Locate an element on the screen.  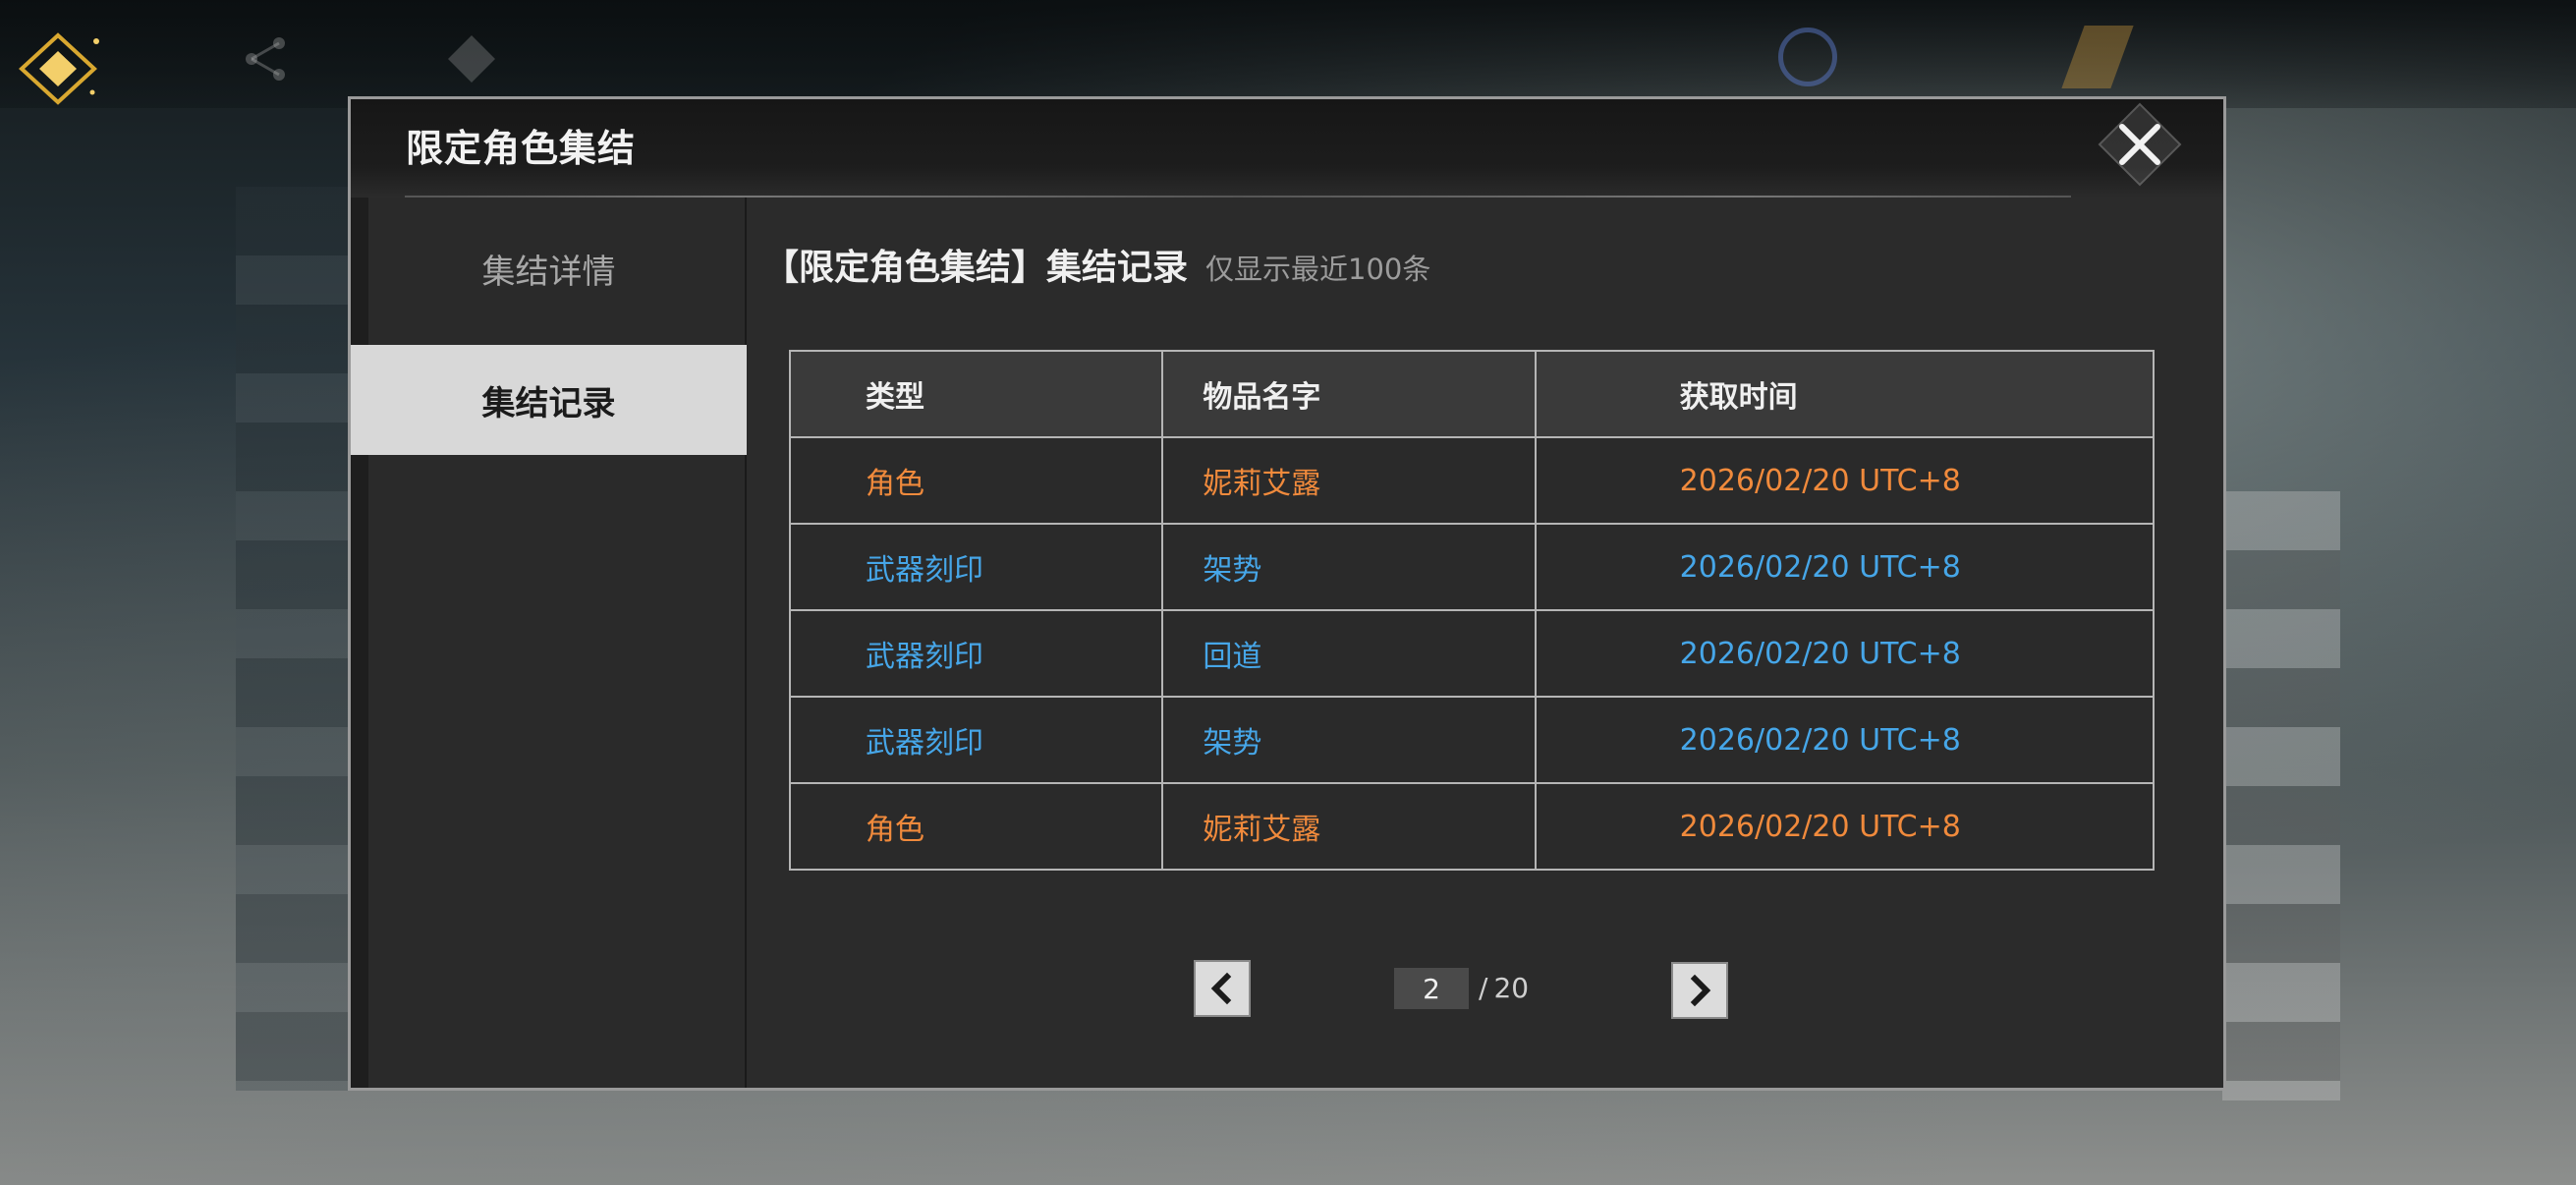
content-heading: 【限定角色集结】集结记录 仅显示最近100条 is located at coordinates (1096, 268).